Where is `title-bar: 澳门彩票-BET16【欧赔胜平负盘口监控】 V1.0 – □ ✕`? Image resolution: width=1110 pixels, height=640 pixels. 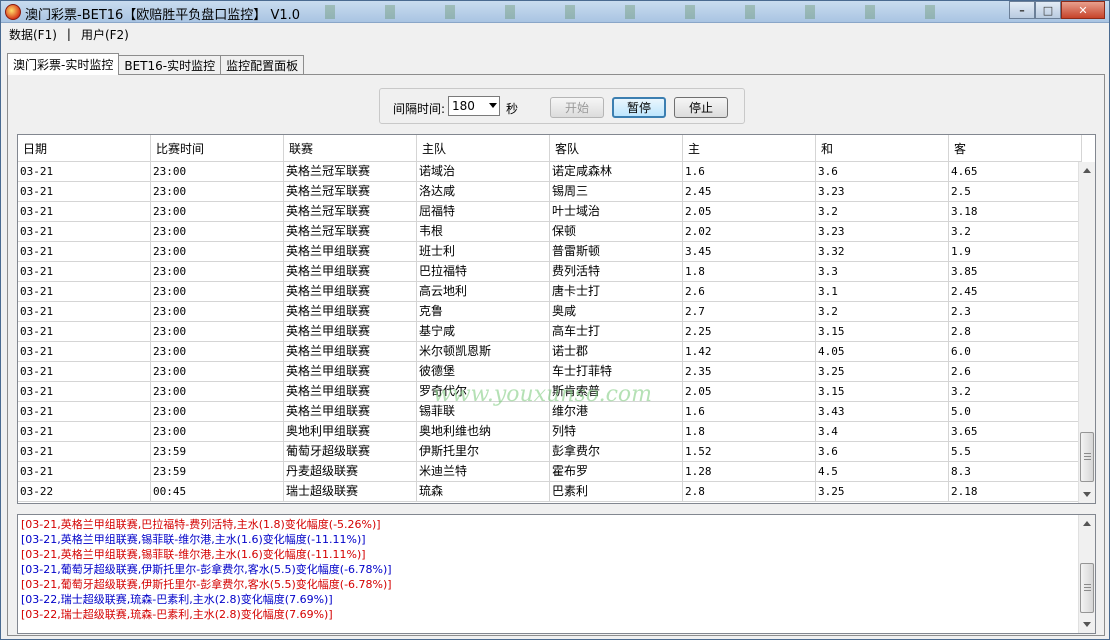
title-bar: 澳门彩票-BET16【欧赔胜平负盘口监控】 V1.0 – □ ✕ is located at coordinates (555, 12).